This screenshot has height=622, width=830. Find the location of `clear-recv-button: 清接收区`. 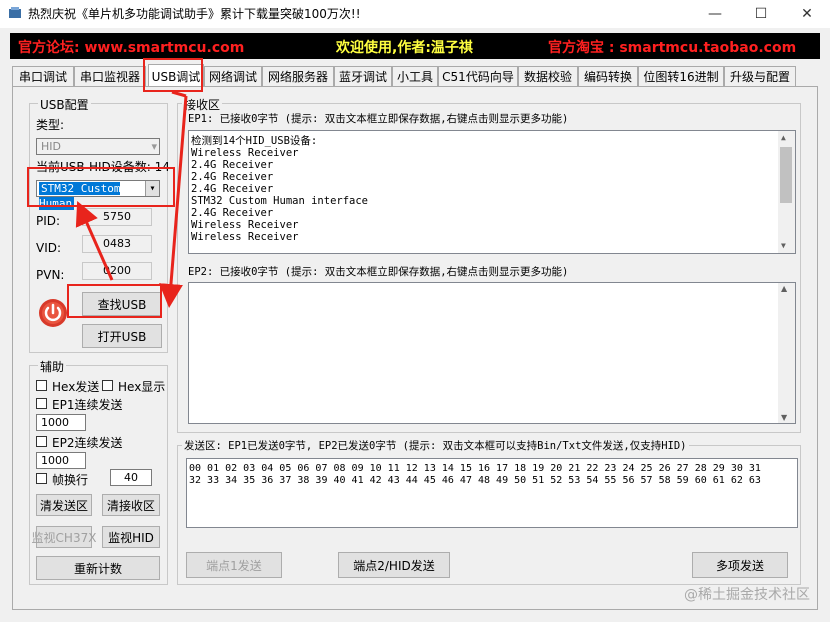

clear-recv-button: 清接收区 is located at coordinates (131, 505).